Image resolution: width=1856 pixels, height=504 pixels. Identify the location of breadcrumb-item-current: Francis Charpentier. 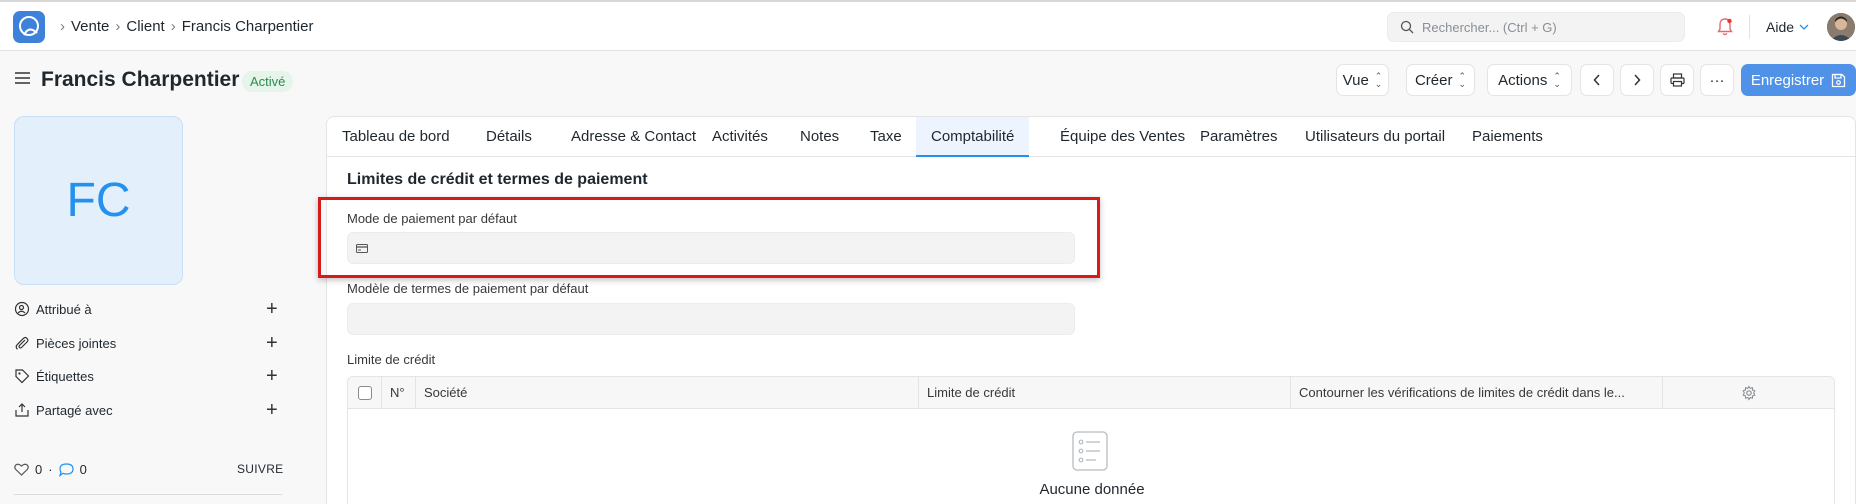
(248, 26).